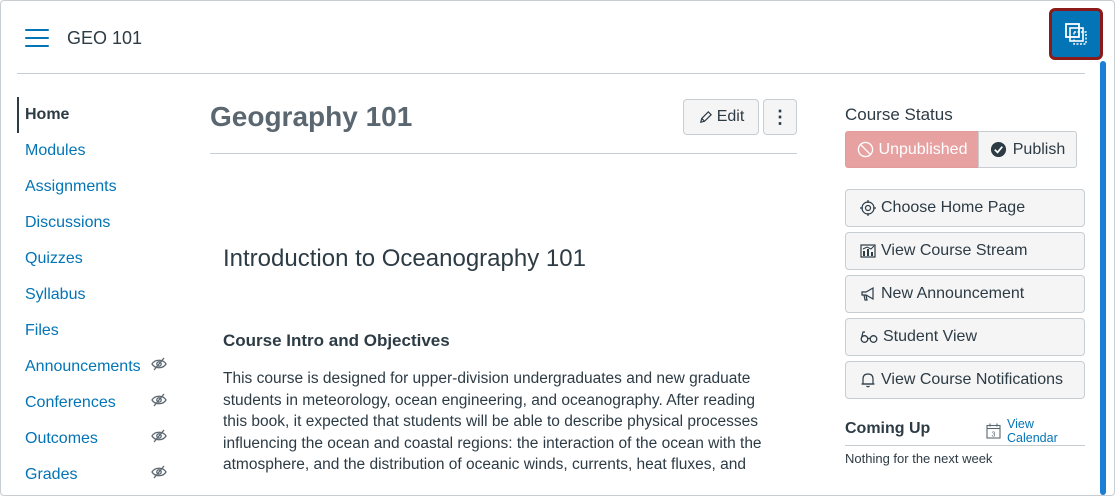 The width and height of the screenshot is (1115, 496). What do you see at coordinates (954, 250) in the screenshot?
I see `button-label: View Course Stream` at bounding box center [954, 250].